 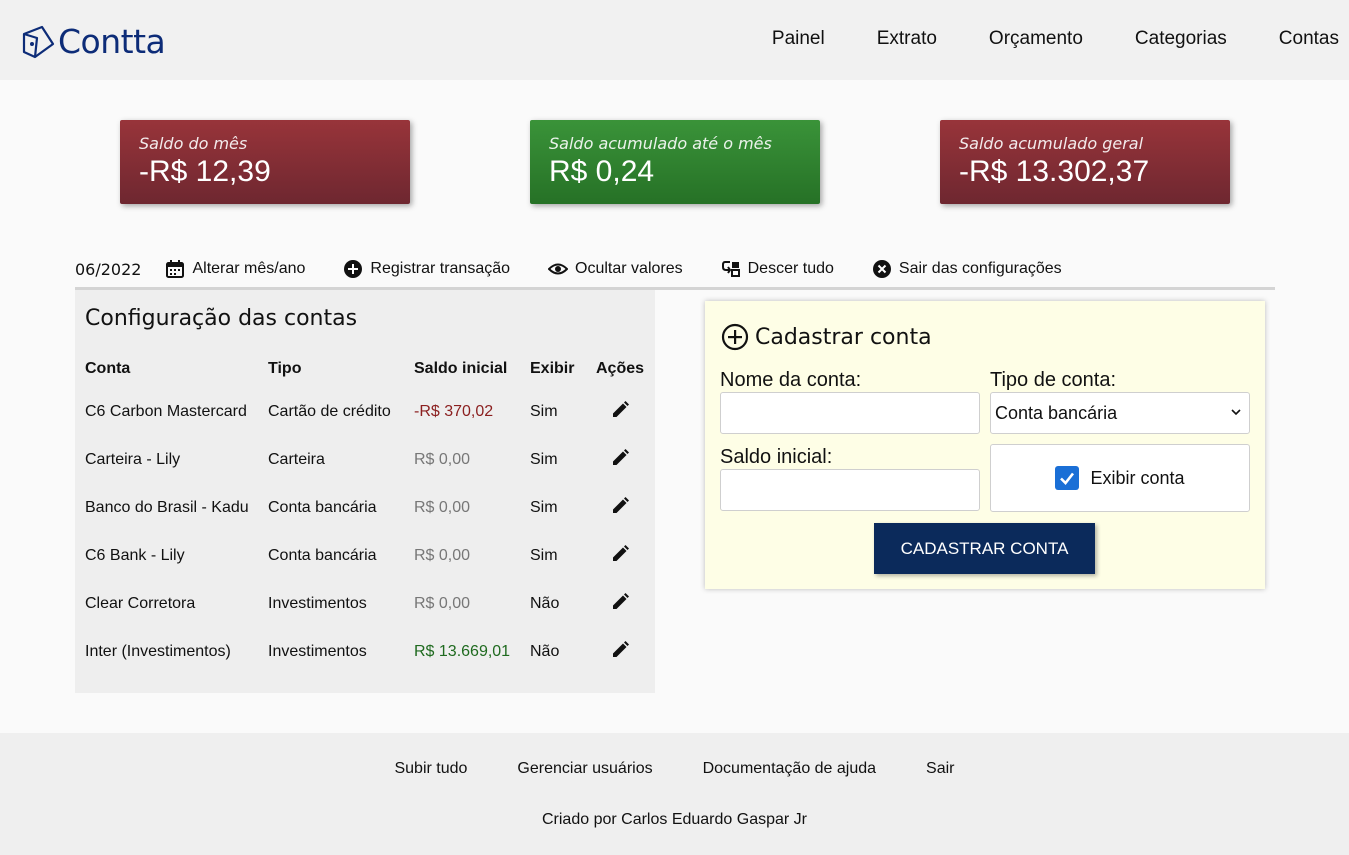 What do you see at coordinates (791, 380) in the screenshot?
I see `account-name-label: Nome da conta:` at bounding box center [791, 380].